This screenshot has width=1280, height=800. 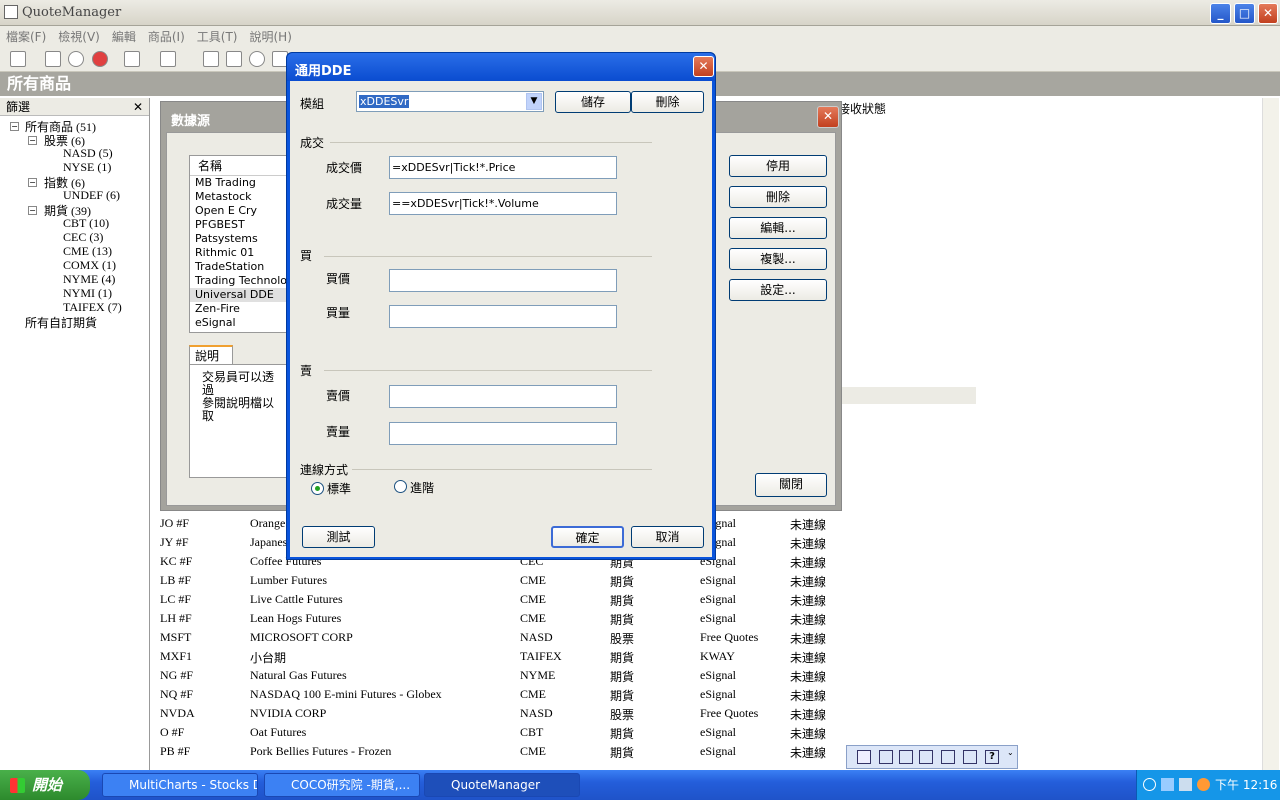 I want to click on tree-node-cbt: CBT (10), so click(x=86, y=223).